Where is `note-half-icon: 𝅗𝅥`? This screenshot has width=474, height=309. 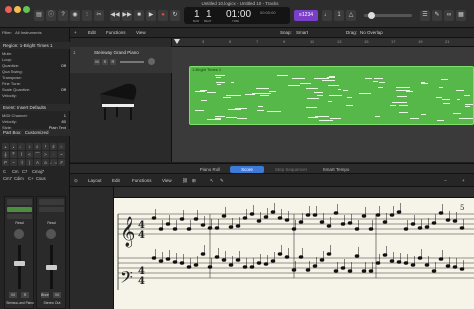
note-half-icon: 𝅗𝅥 is located at coordinates (13, 146).